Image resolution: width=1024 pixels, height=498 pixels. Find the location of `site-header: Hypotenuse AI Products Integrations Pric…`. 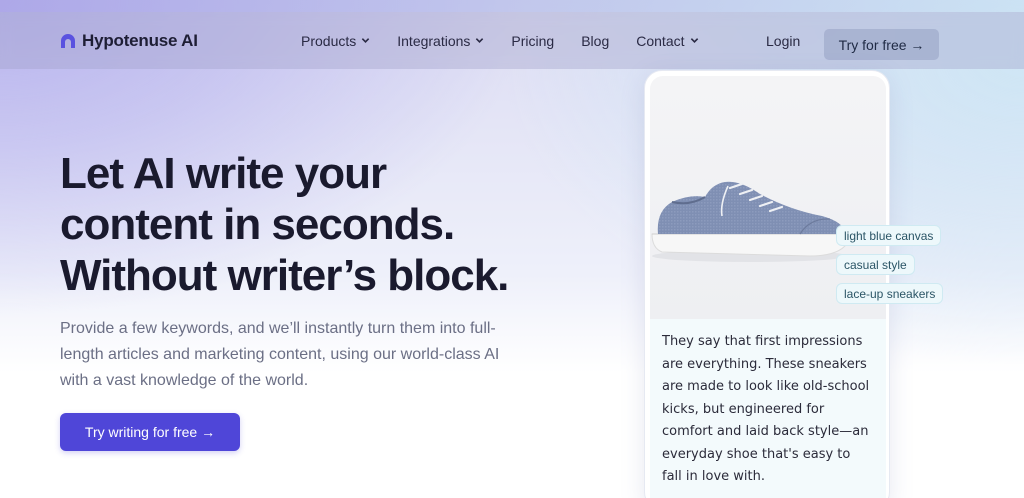

site-header: Hypotenuse AI Products Integrations Pric… is located at coordinates (512, 40).